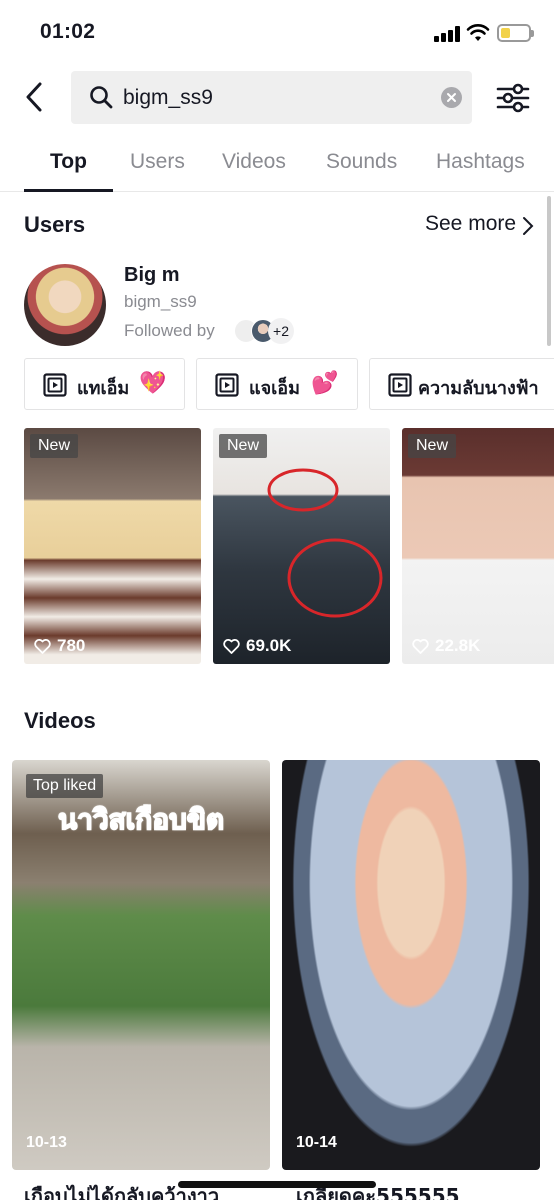 The height and width of the screenshot is (1200, 554). Describe the element at coordinates (281, 331) in the screenshot. I see `followed-by-count: +2` at that location.